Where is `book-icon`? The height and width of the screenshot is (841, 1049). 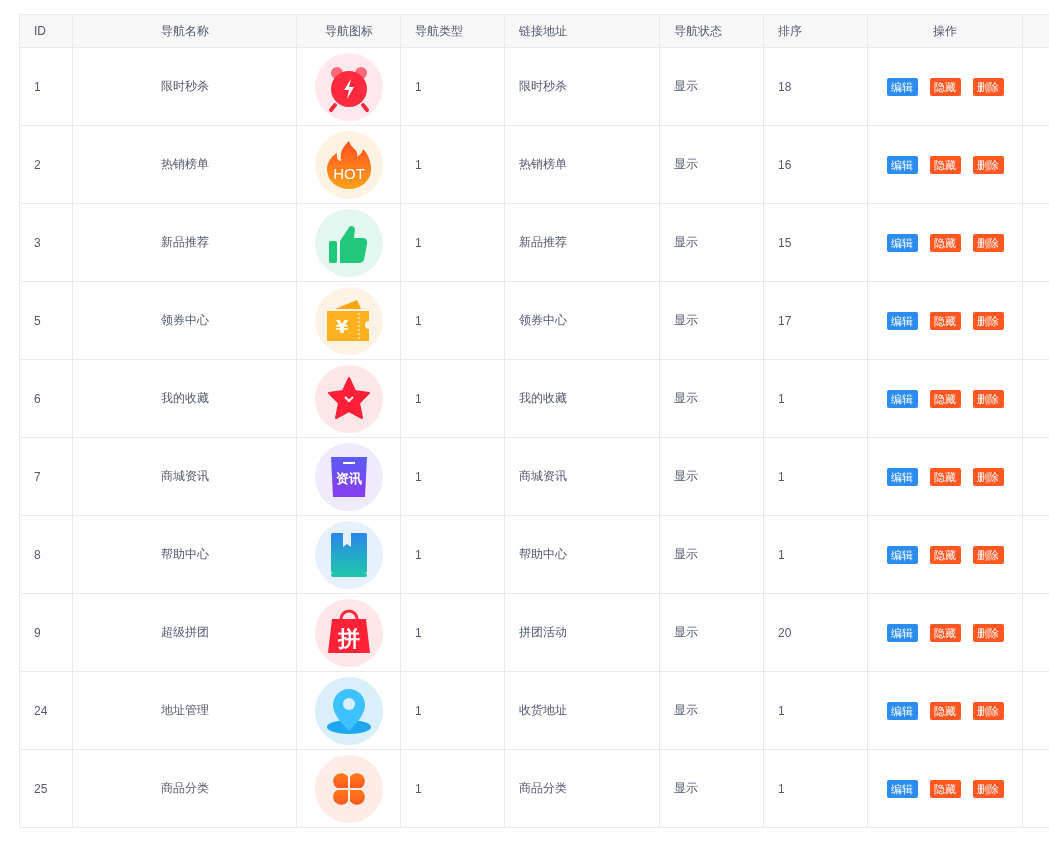
book-icon is located at coordinates (348, 554).